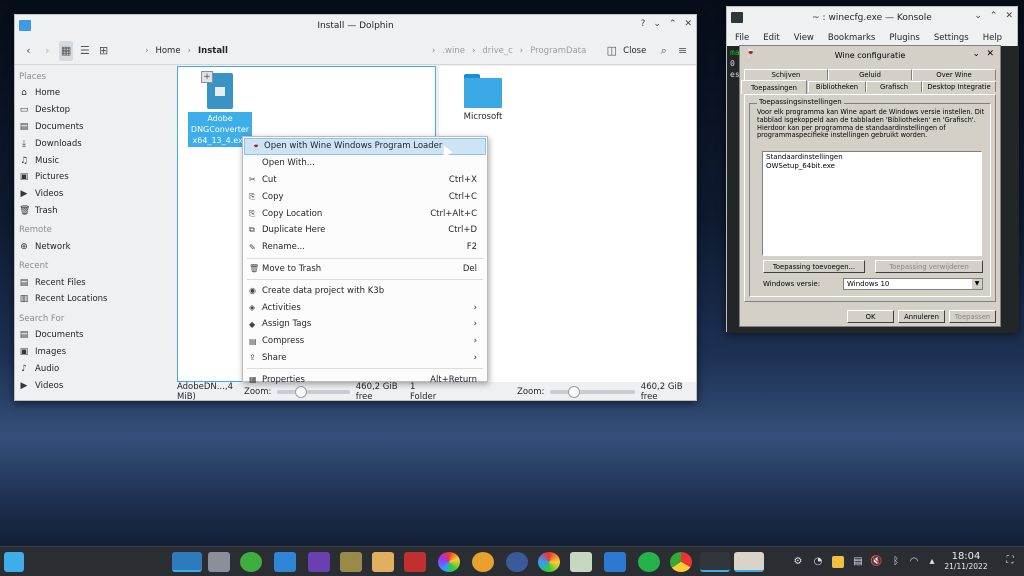  I want to click on menu-item-compress: ▤ Compress ›, so click(365, 341).